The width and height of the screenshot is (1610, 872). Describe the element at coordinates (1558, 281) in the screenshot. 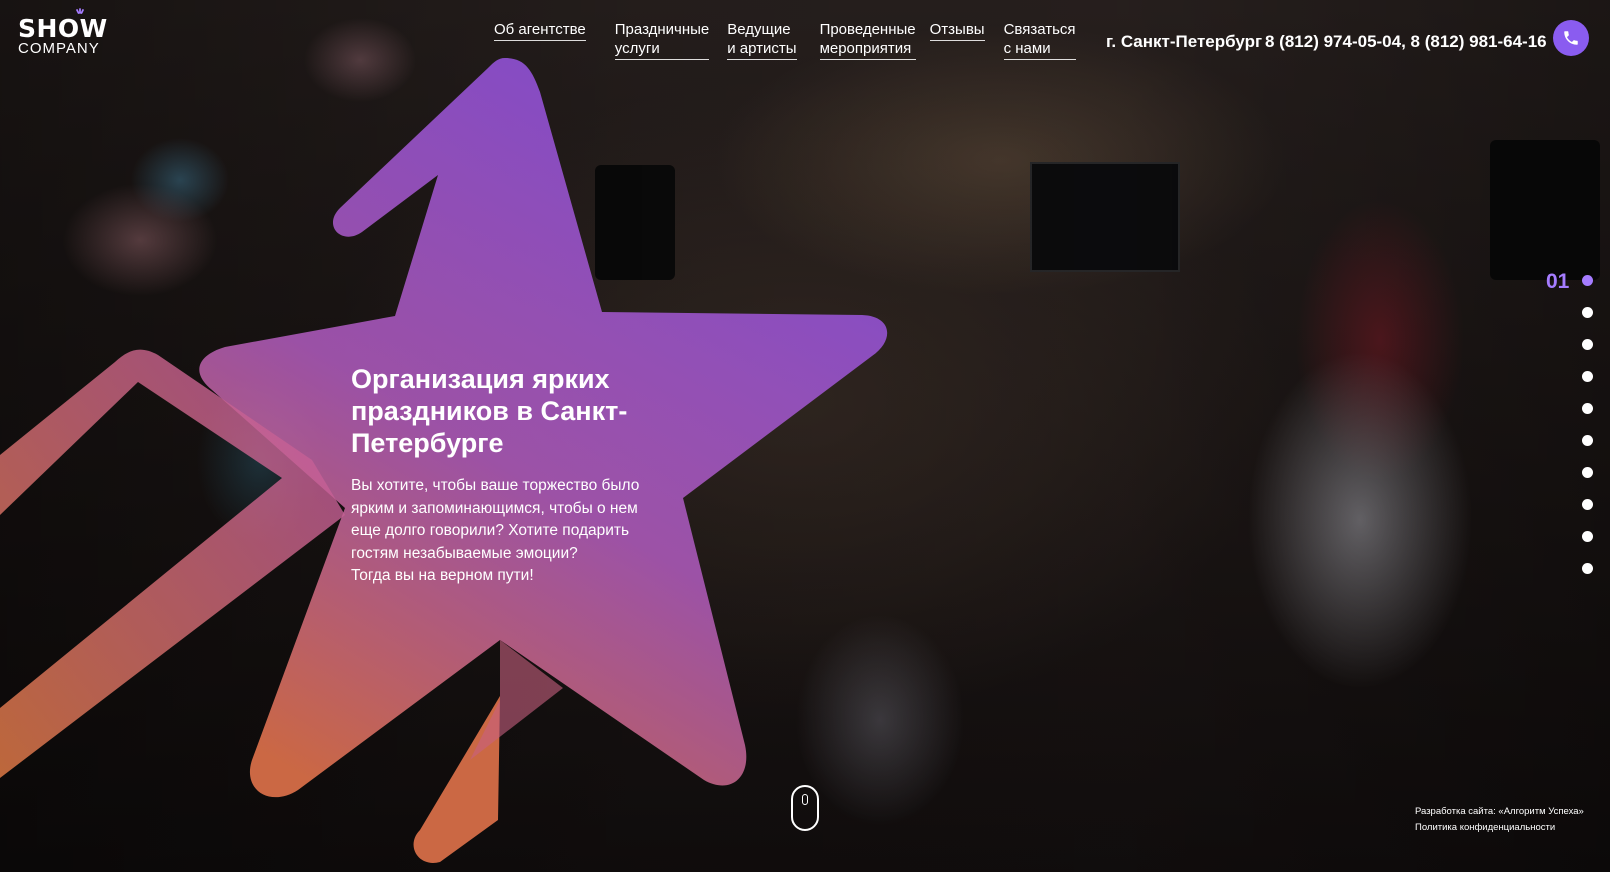

I see `slide-number: 01` at that location.